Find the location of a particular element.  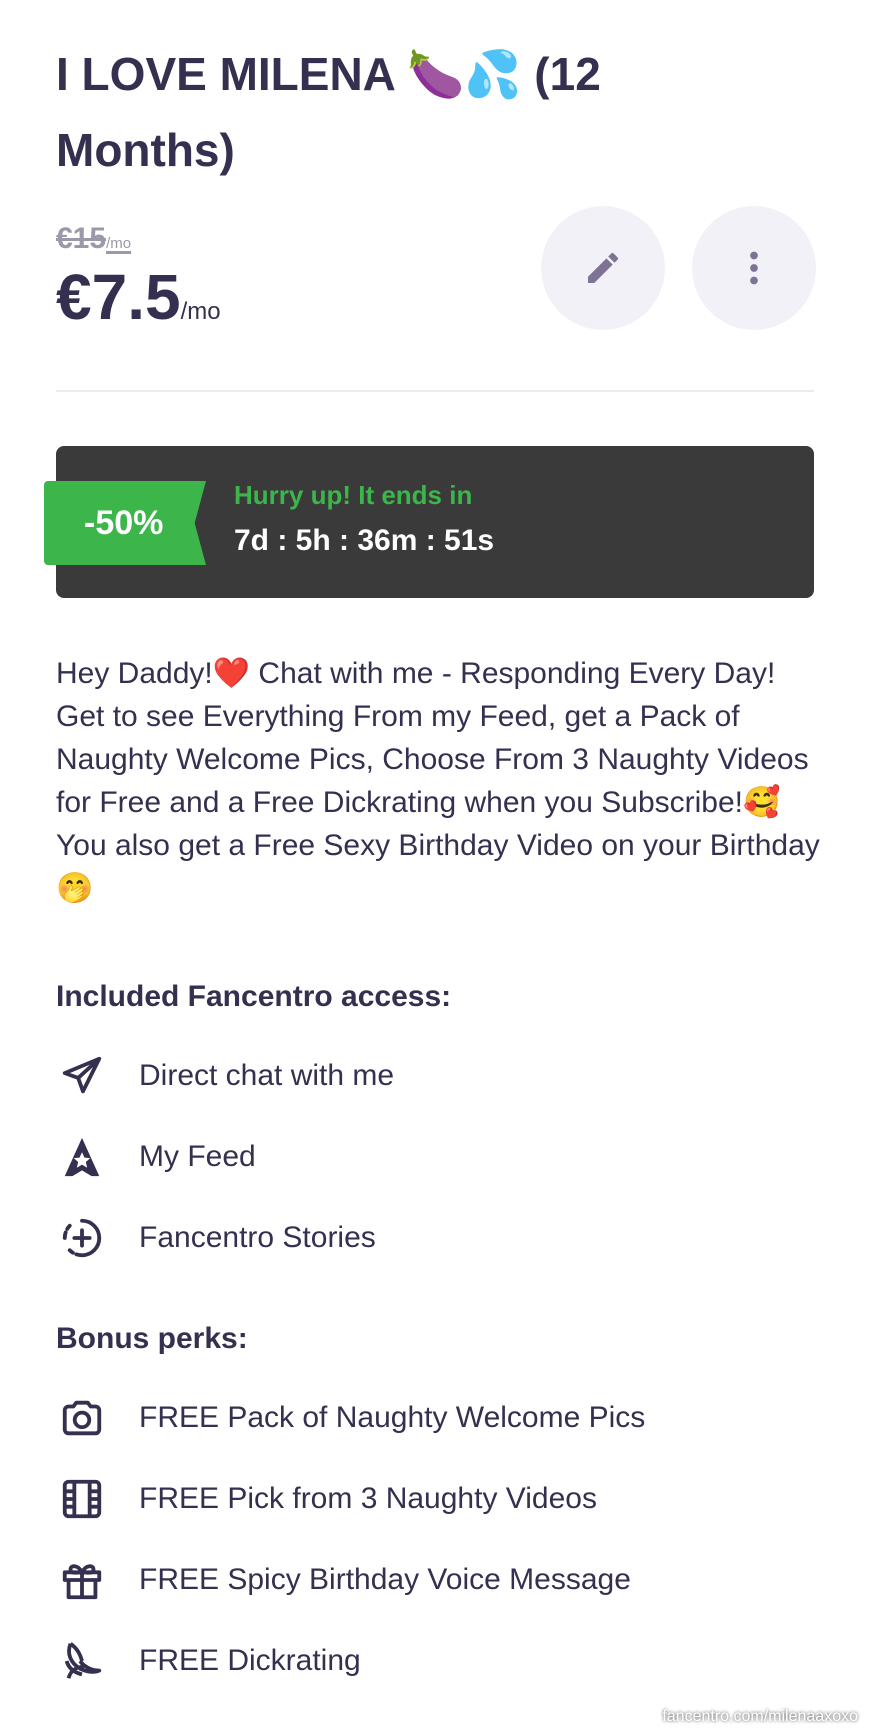

perk-item-label: FREE Spicy Birthday Voice Message is located at coordinates (385, 1579).